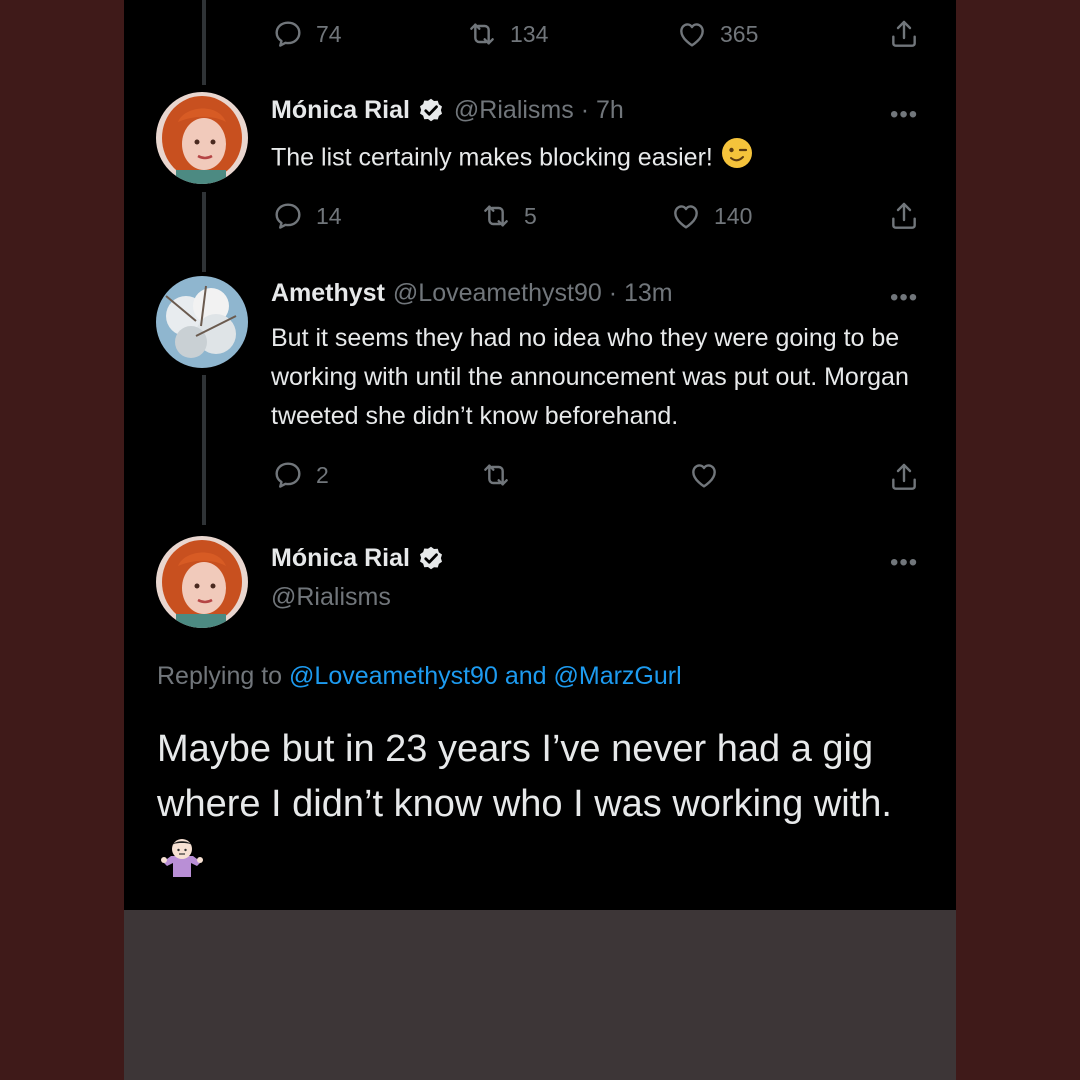 The width and height of the screenshot is (1080, 1080). I want to click on display-name: Amethyst, so click(328, 293).